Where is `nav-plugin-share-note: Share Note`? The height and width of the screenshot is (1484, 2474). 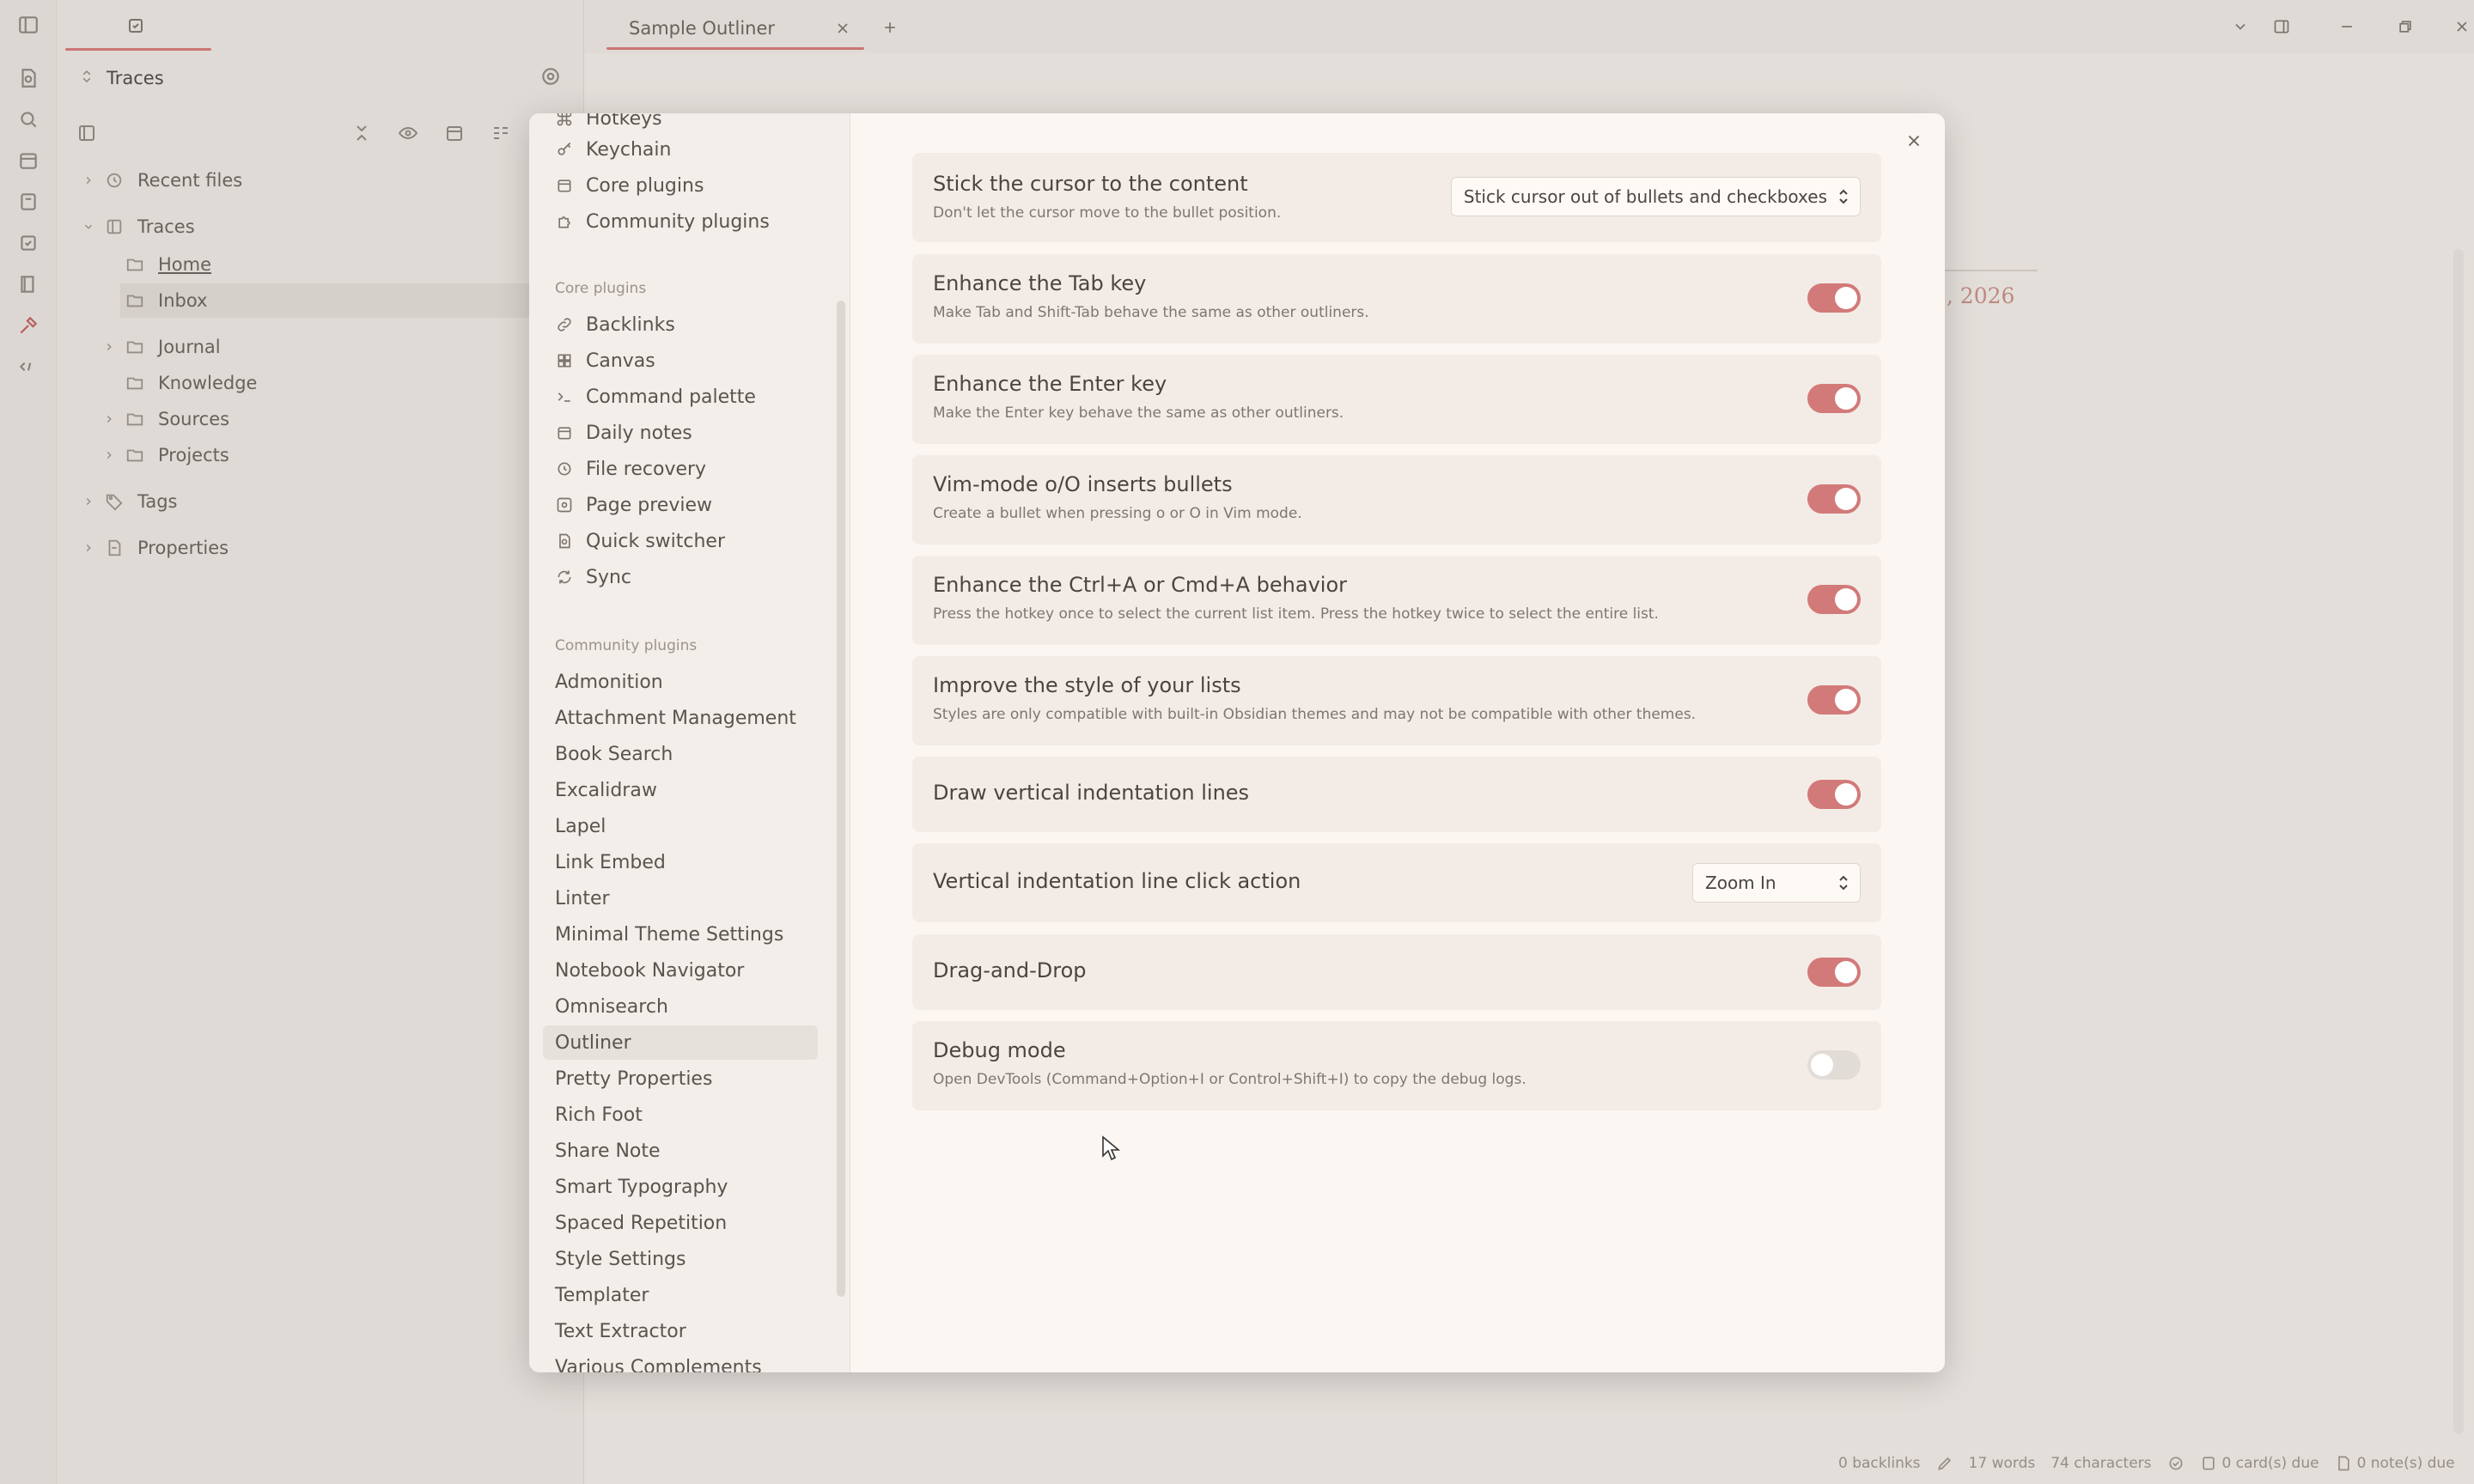 nav-plugin-share-note: Share Note is located at coordinates (680, 1151).